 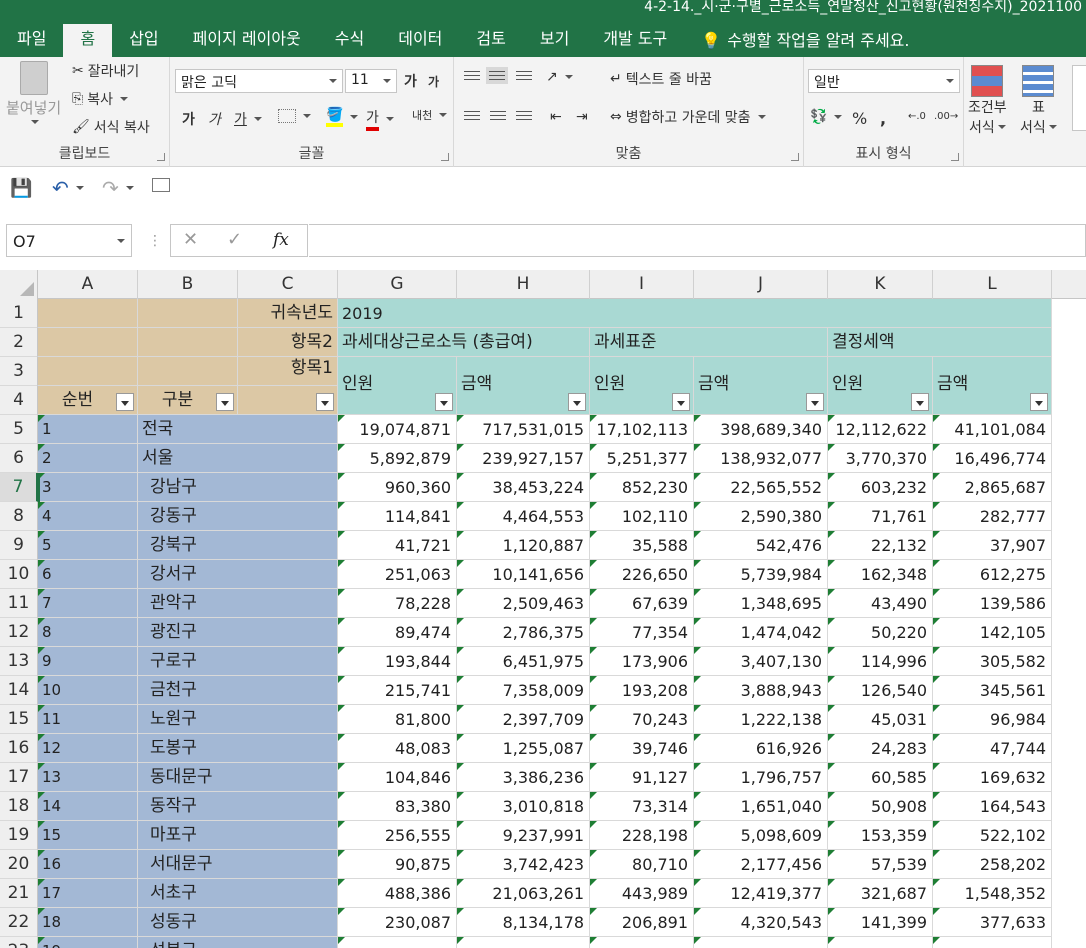 I want to click on seq-cell: 18, so click(x=88, y=922).